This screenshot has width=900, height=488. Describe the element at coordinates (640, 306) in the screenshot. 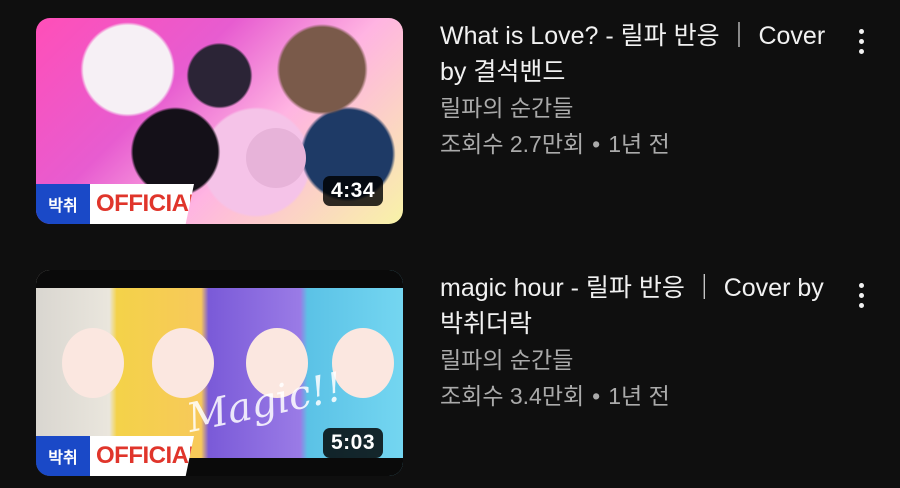

I see `video-title: magic hour - 릴파 반응 ｜ Cover by 박취더락` at that location.